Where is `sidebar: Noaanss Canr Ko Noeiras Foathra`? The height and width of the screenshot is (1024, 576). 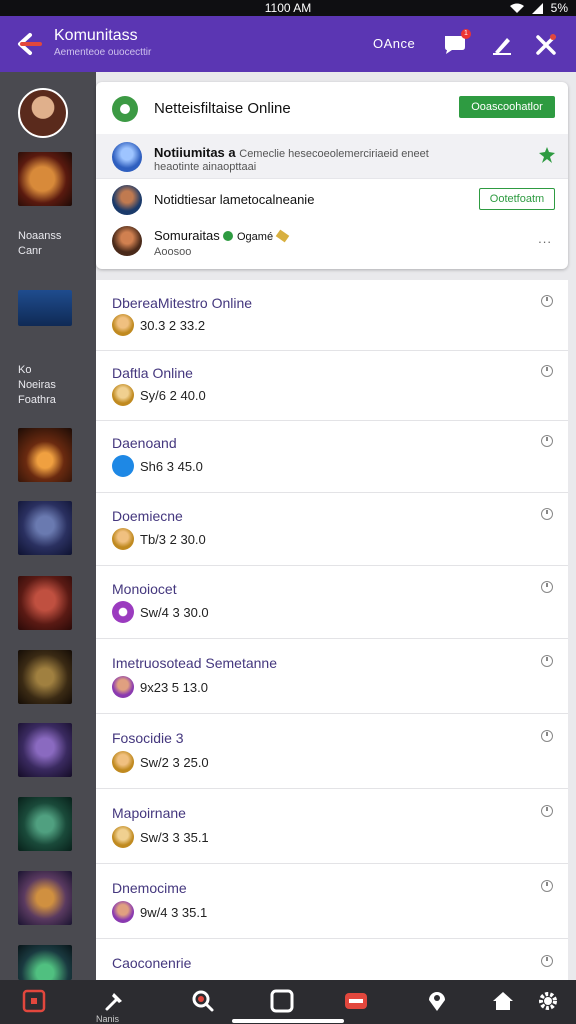 sidebar: Noaanss Canr Ko Noeiras Foathra is located at coordinates (48, 526).